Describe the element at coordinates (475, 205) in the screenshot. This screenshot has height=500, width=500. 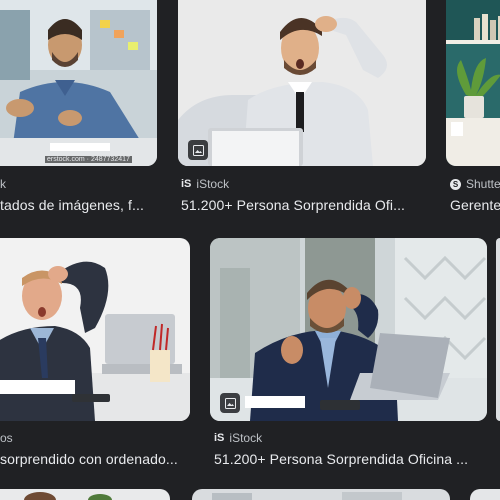
I see `result-title: Gerente` at that location.